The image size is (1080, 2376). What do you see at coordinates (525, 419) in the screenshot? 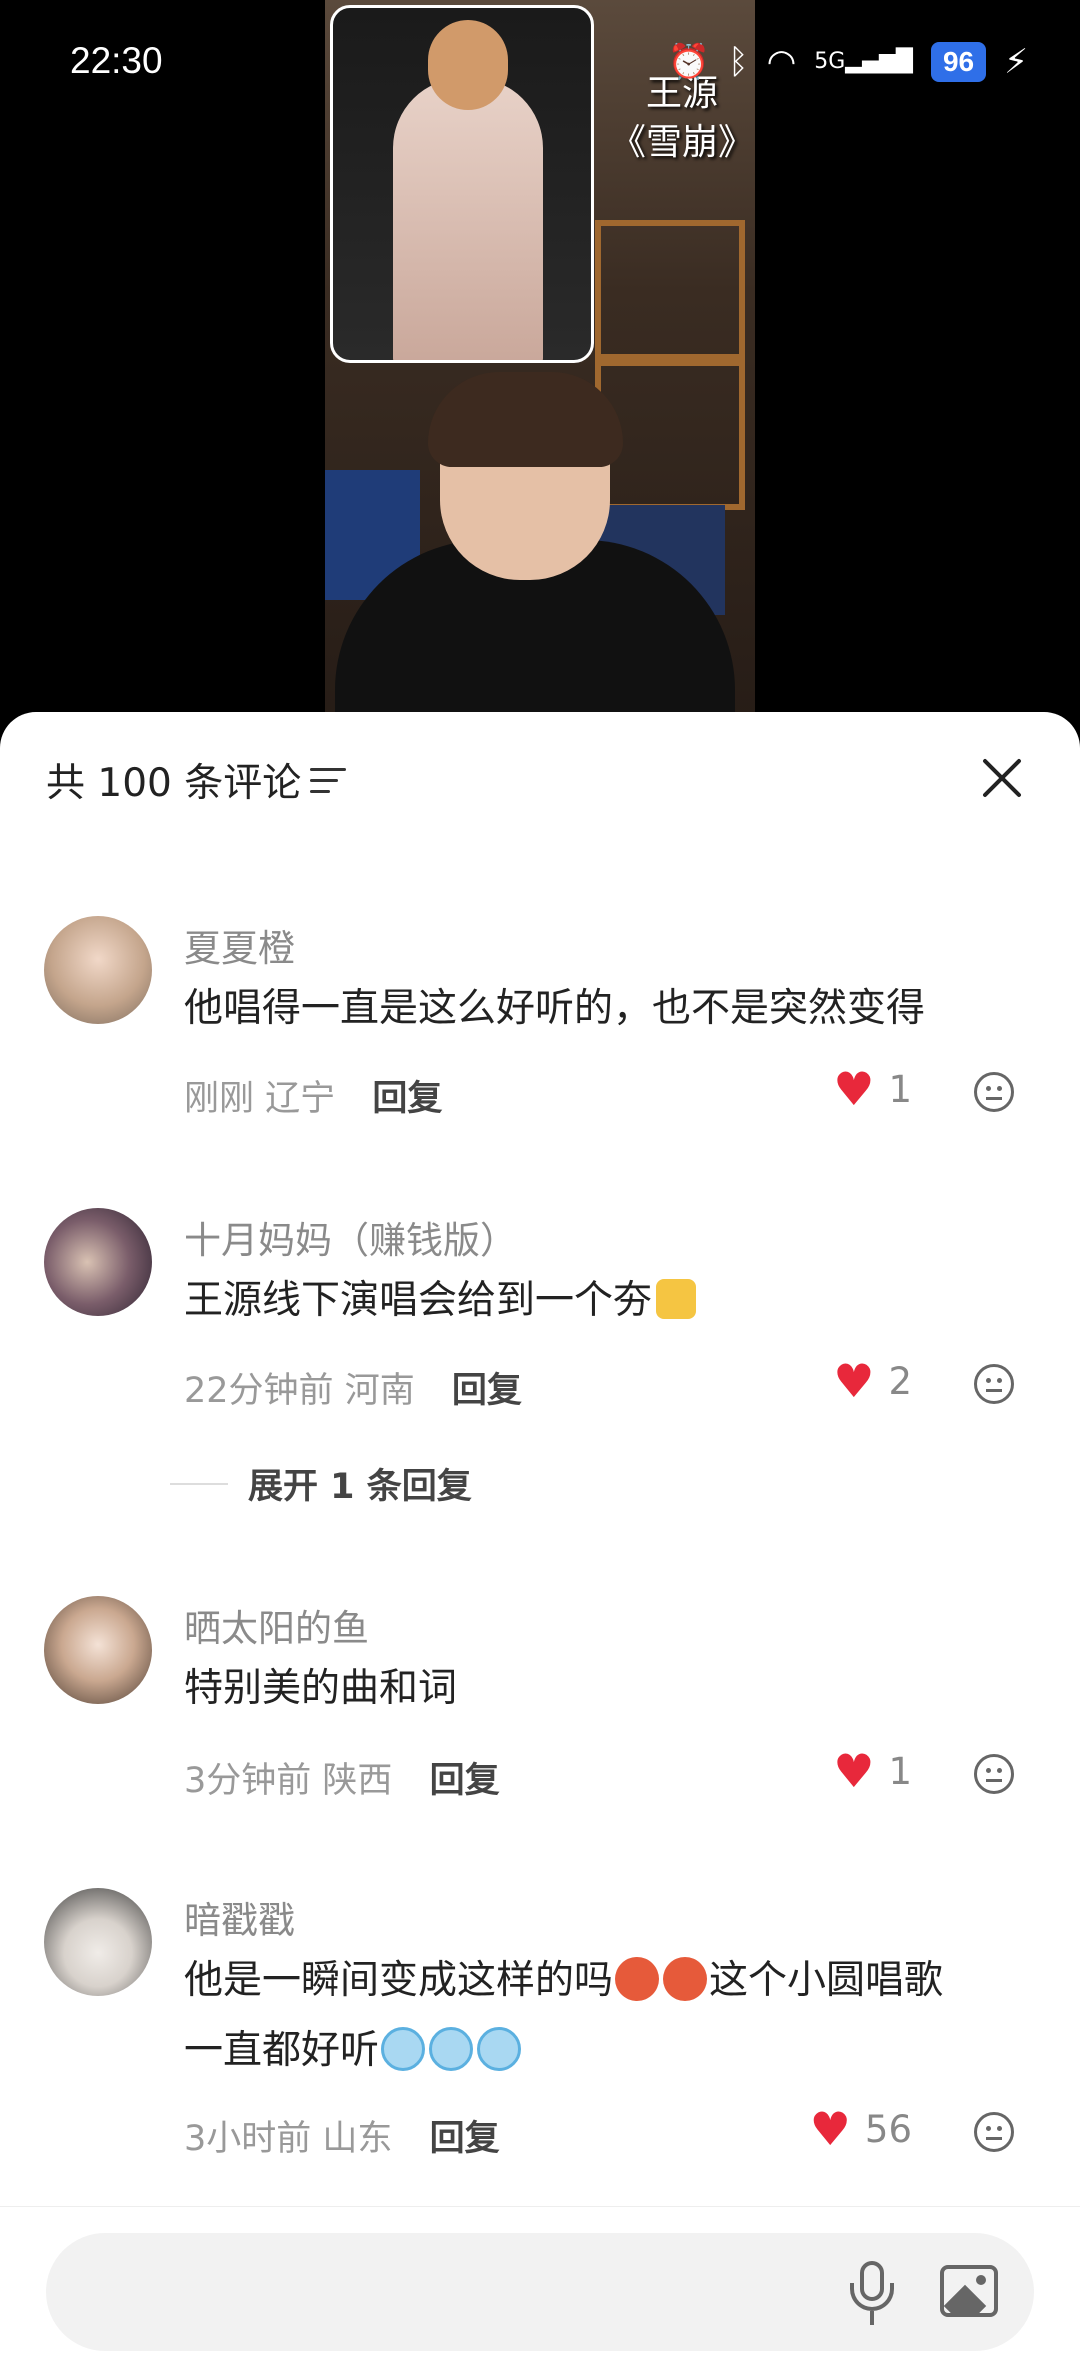
I see `host-hair` at bounding box center [525, 419].